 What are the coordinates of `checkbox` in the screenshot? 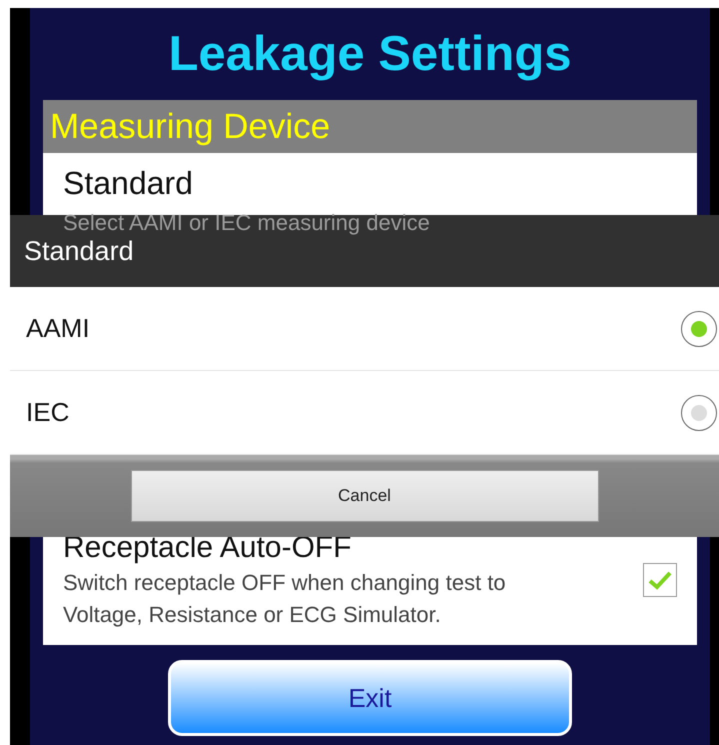 It's located at (660, 580).